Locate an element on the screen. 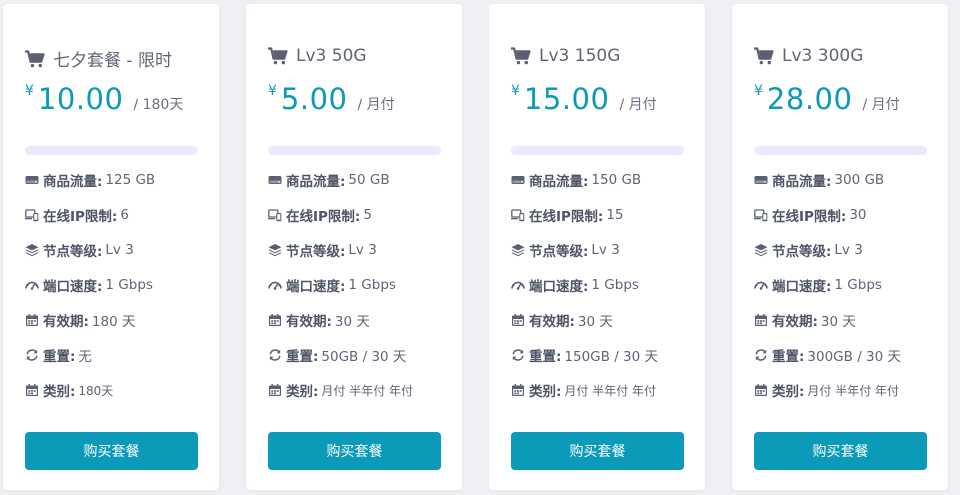 This screenshot has height=495, width=960. feature-value: 300 GB is located at coordinates (859, 180).